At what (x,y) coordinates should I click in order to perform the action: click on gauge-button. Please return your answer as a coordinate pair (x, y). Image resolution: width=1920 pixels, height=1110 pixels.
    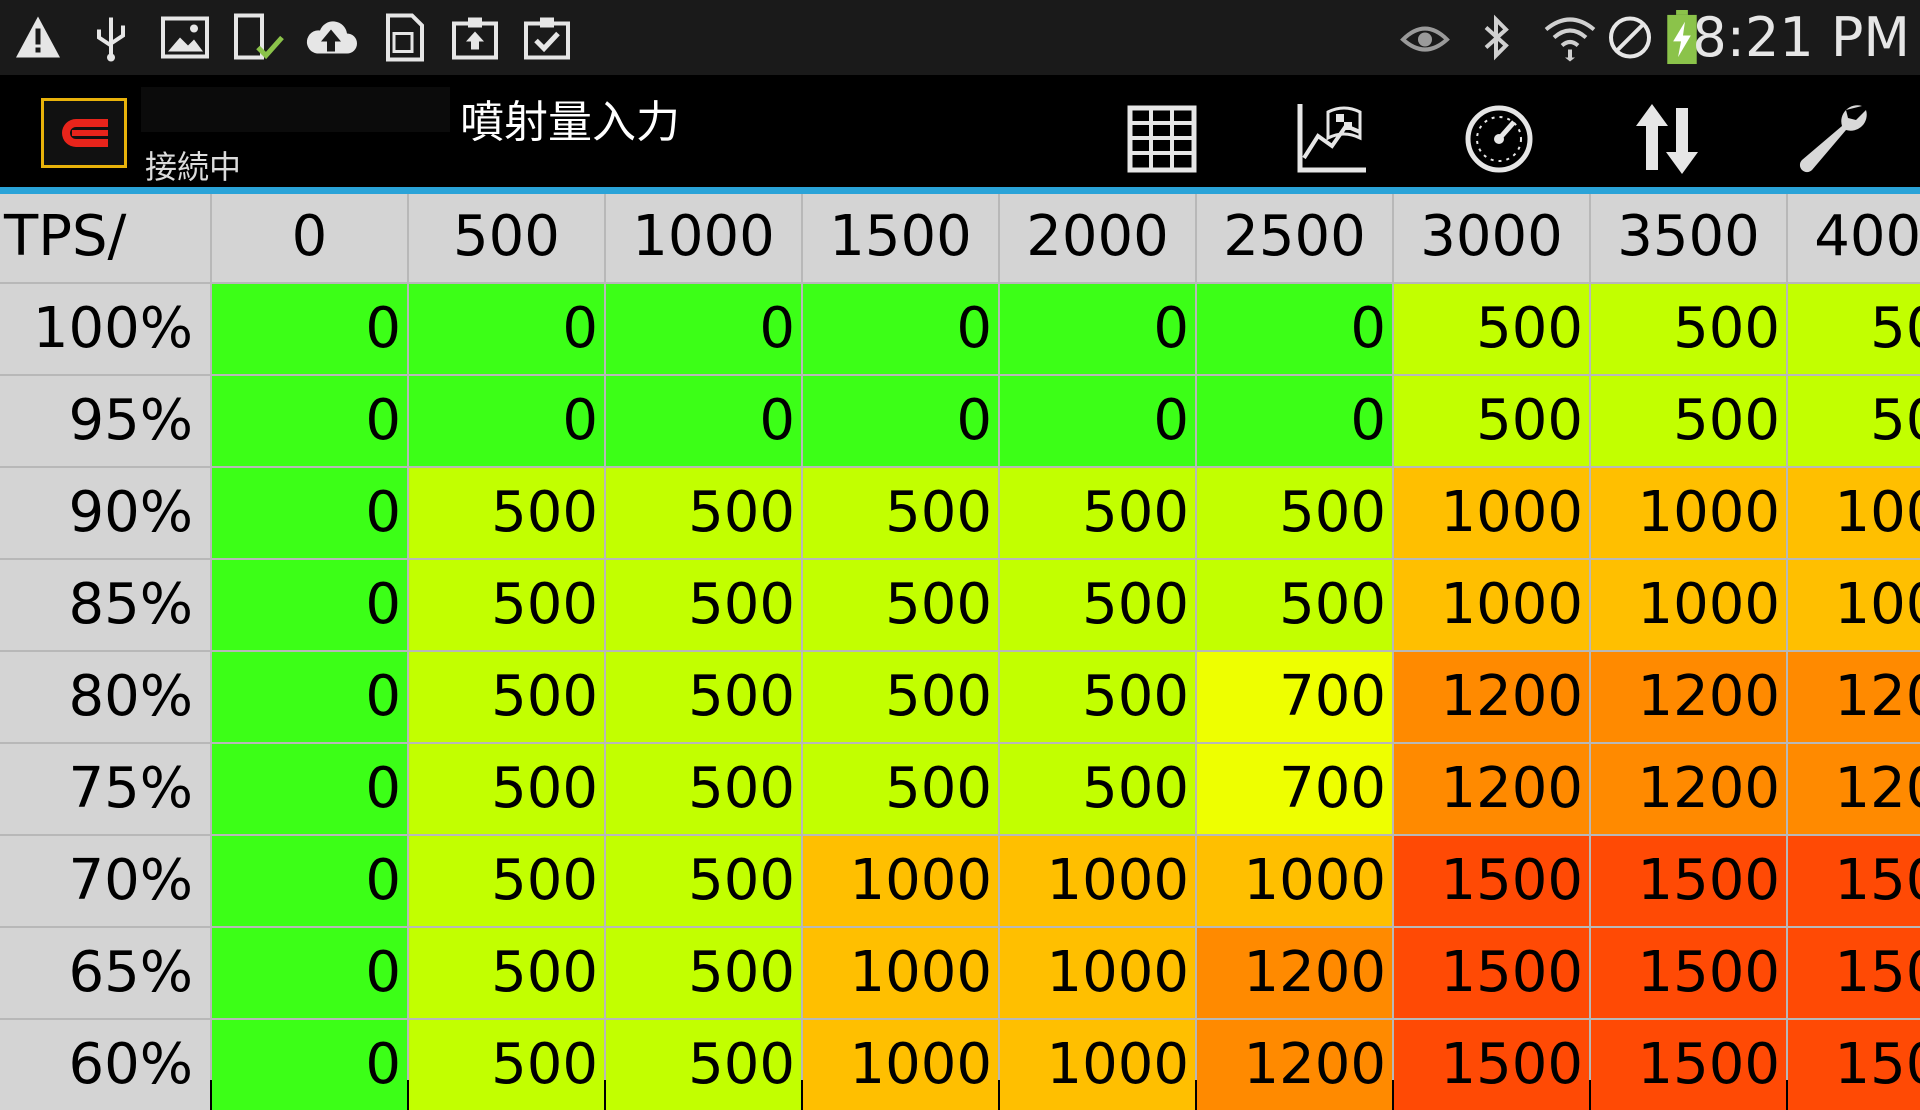
    Looking at the image, I should click on (1499, 139).